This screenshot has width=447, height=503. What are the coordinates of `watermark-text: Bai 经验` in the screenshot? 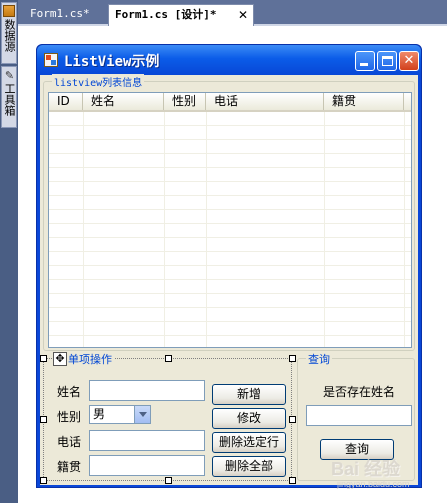 It's located at (366, 469).